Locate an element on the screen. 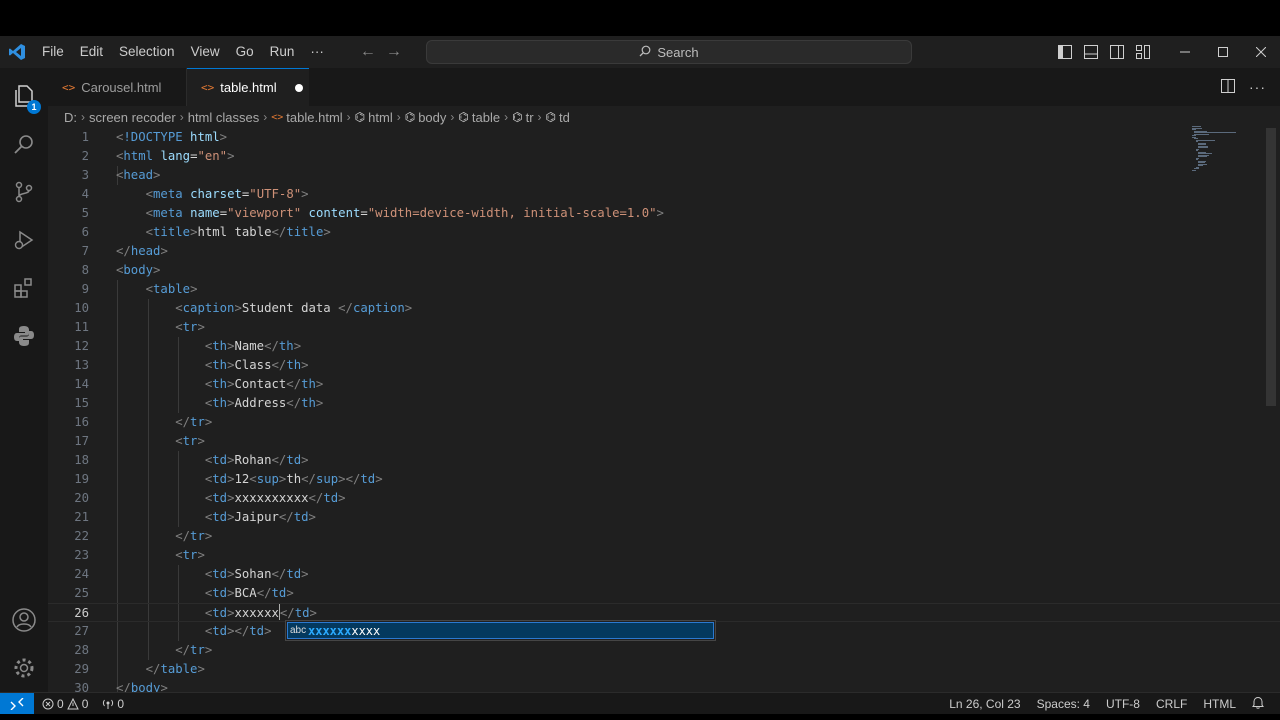  code-line: 25 <td>BCA</td> is located at coordinates (664, 593).